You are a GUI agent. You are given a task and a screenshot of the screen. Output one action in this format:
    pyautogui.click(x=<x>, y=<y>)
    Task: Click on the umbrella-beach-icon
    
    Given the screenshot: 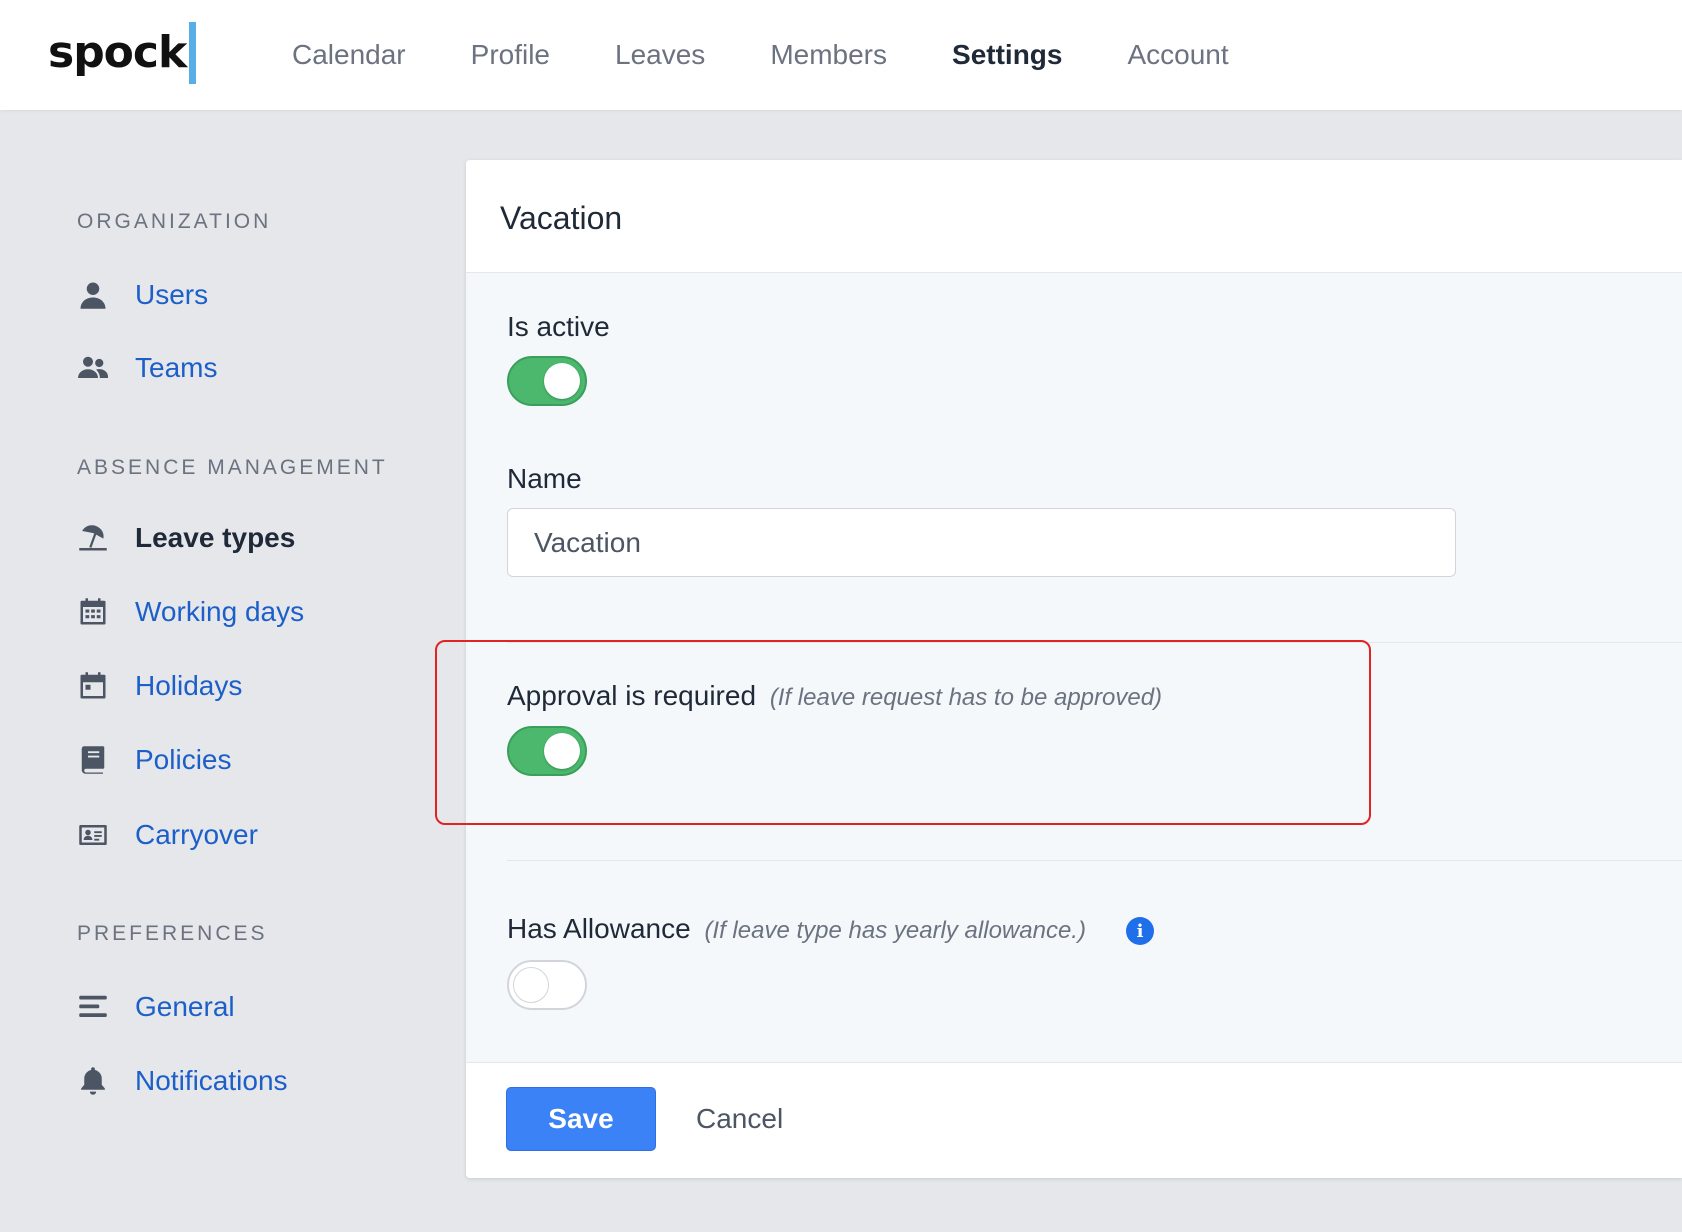 What is the action you would take?
    pyautogui.click(x=93, y=538)
    